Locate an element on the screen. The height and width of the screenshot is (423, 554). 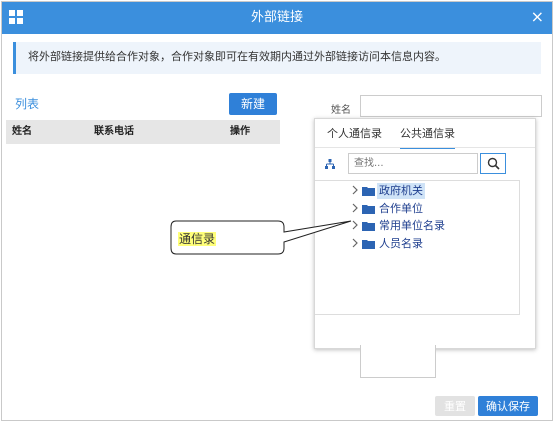
reset-button: 重置 is located at coordinates (455, 406).